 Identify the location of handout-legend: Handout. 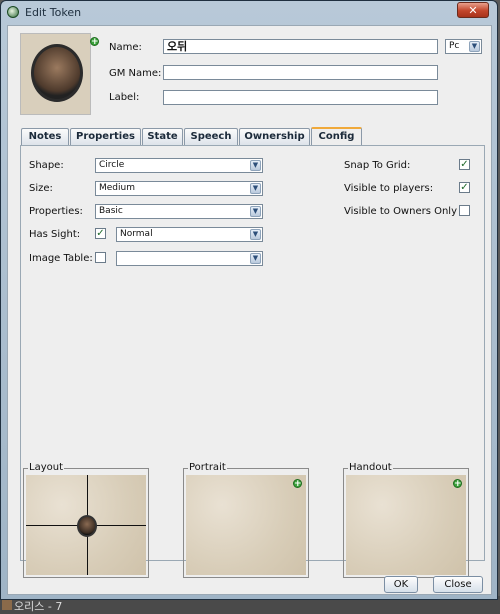
(370, 467).